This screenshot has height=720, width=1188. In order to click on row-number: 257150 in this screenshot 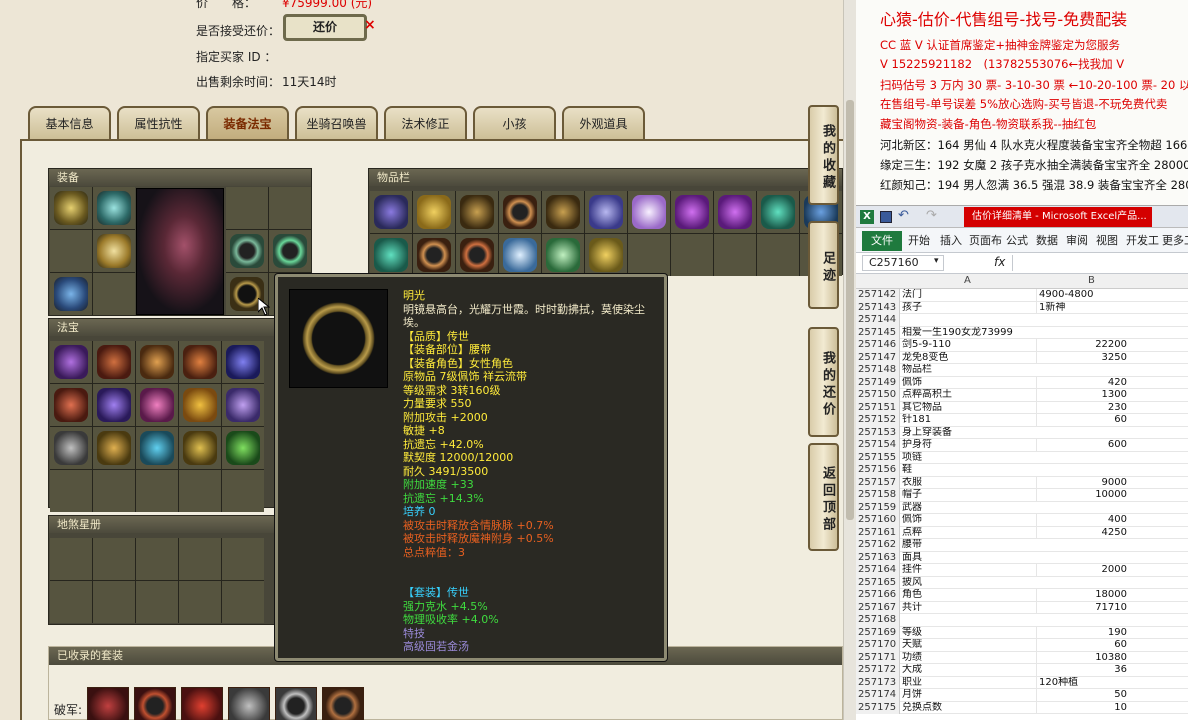, I will do `click(878, 395)`.